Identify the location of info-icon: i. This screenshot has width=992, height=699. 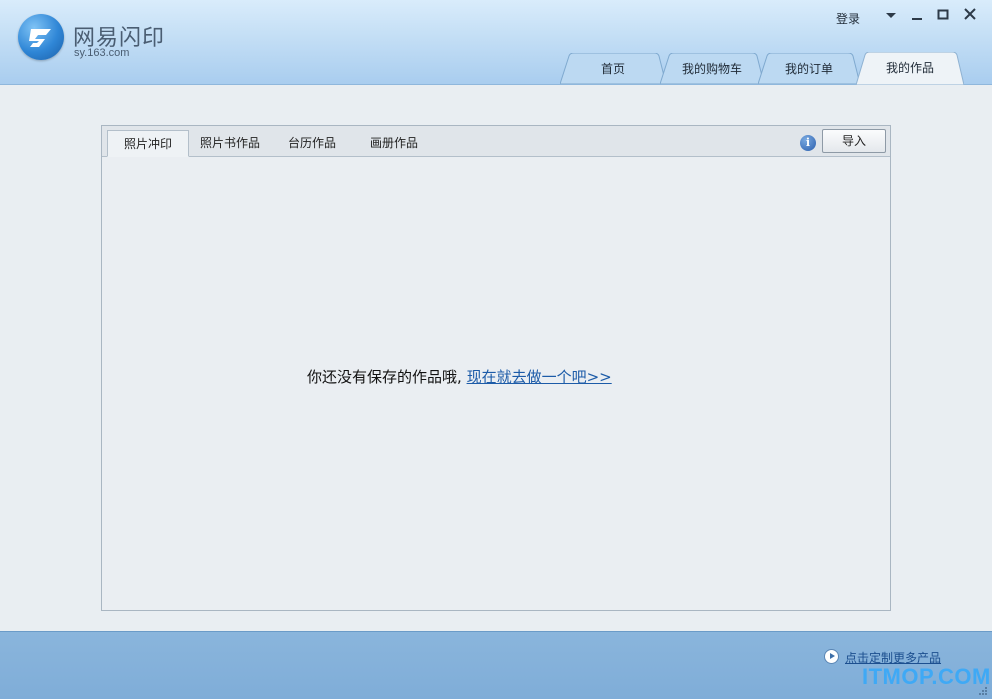
(808, 143).